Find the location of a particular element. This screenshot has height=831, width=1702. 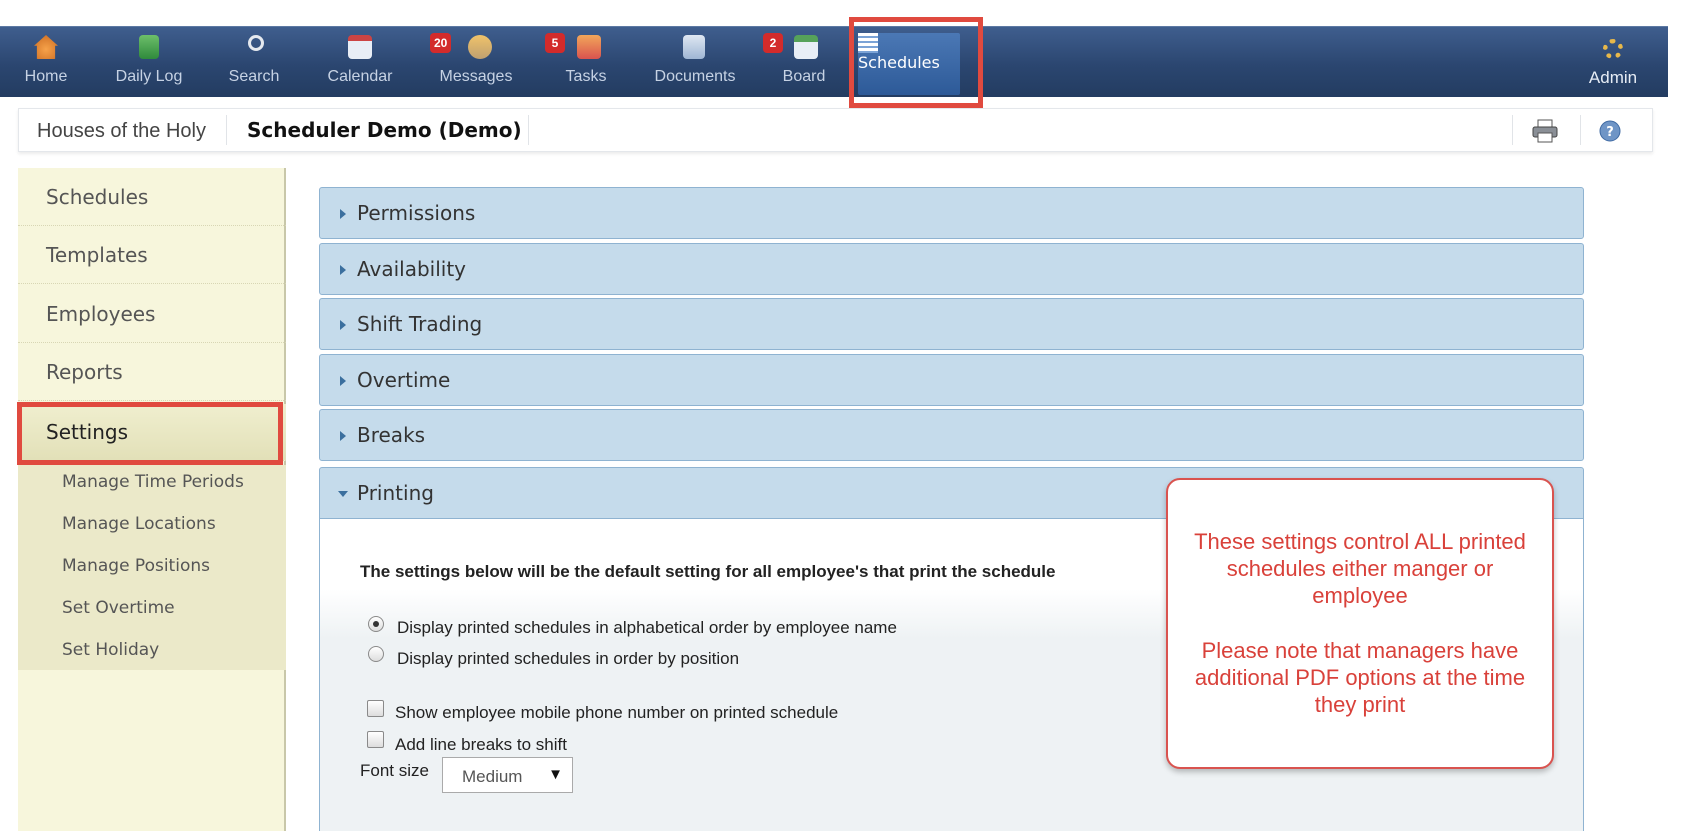

checkbox-mobile-phone is located at coordinates (375, 708).